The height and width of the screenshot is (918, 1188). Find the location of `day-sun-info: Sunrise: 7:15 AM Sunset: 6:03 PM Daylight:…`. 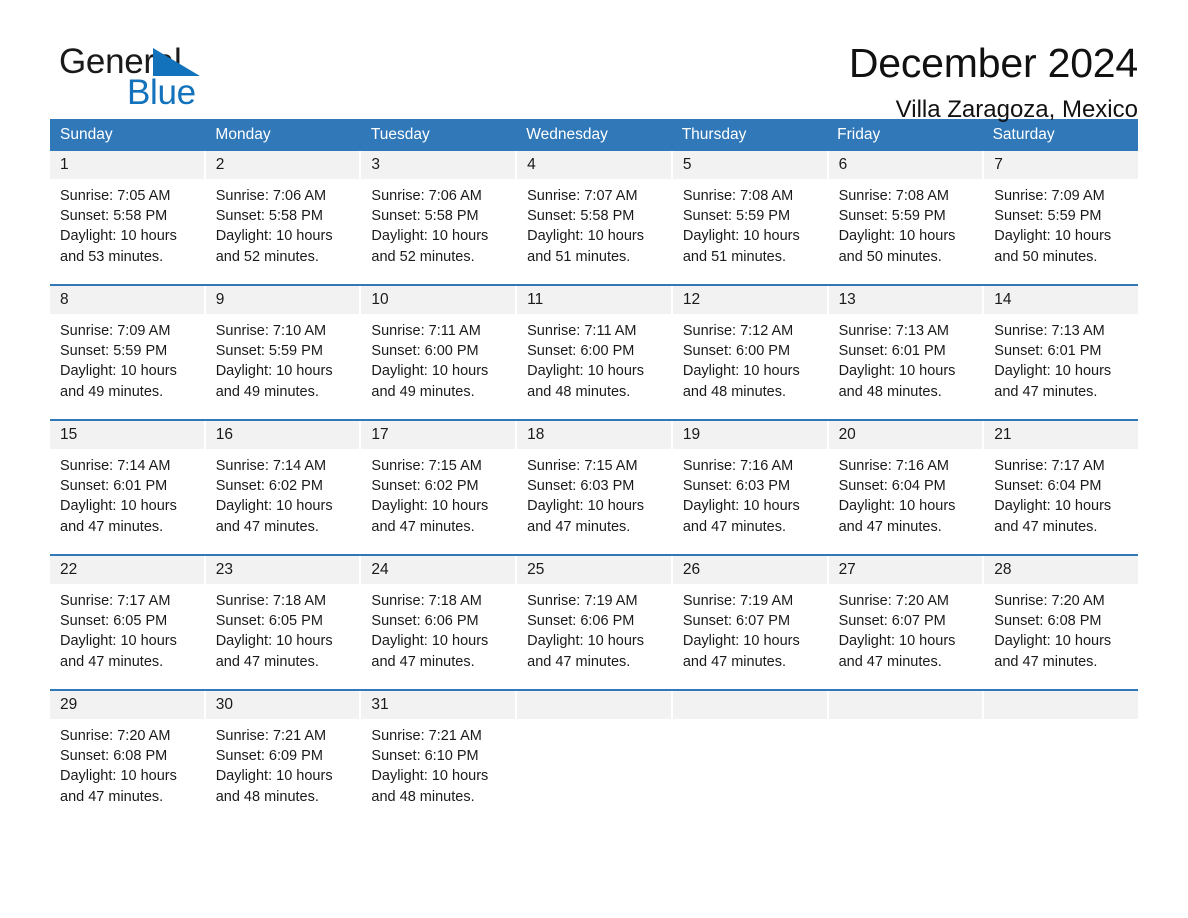

day-sun-info: Sunrise: 7:15 AM Sunset: 6:03 PM Daylight:… is located at coordinates (594, 493).